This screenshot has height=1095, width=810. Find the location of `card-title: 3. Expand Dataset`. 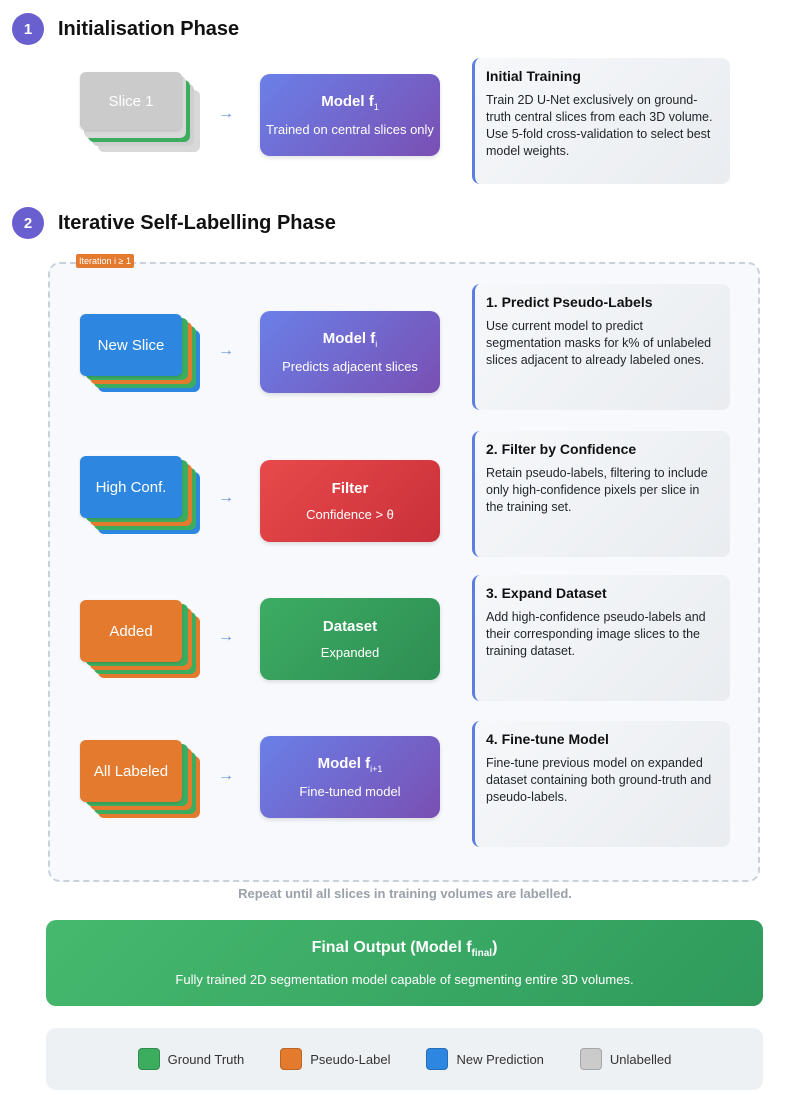

card-title: 3. Expand Dataset is located at coordinates (546, 593).